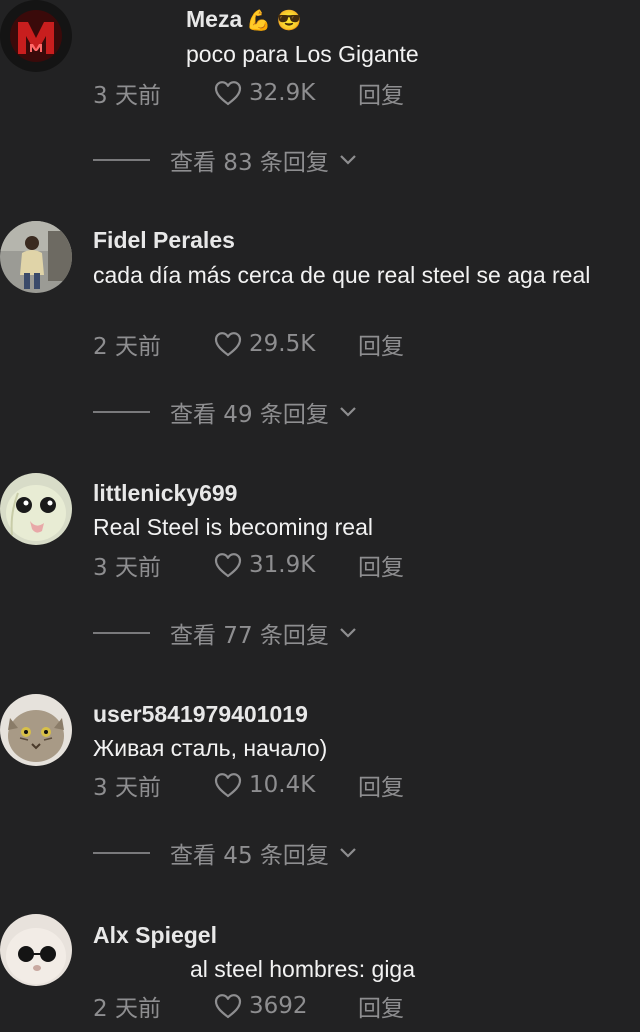  Describe the element at coordinates (165, 493) in the screenshot. I see `comment-username: littlenicky699` at that location.